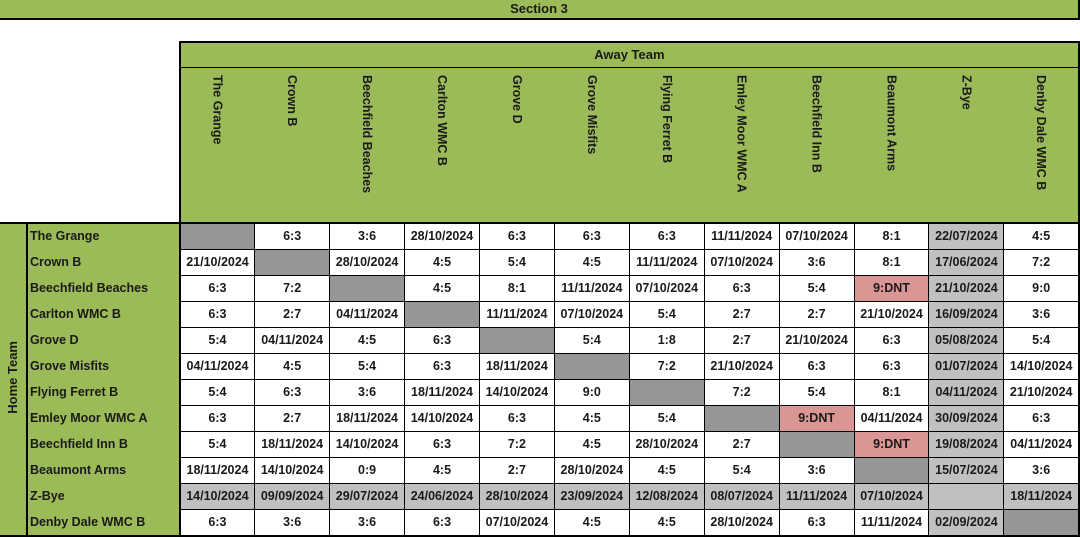 The width and height of the screenshot is (1080, 537). I want to click on bye-cell: 24/06/2024, so click(442, 496).